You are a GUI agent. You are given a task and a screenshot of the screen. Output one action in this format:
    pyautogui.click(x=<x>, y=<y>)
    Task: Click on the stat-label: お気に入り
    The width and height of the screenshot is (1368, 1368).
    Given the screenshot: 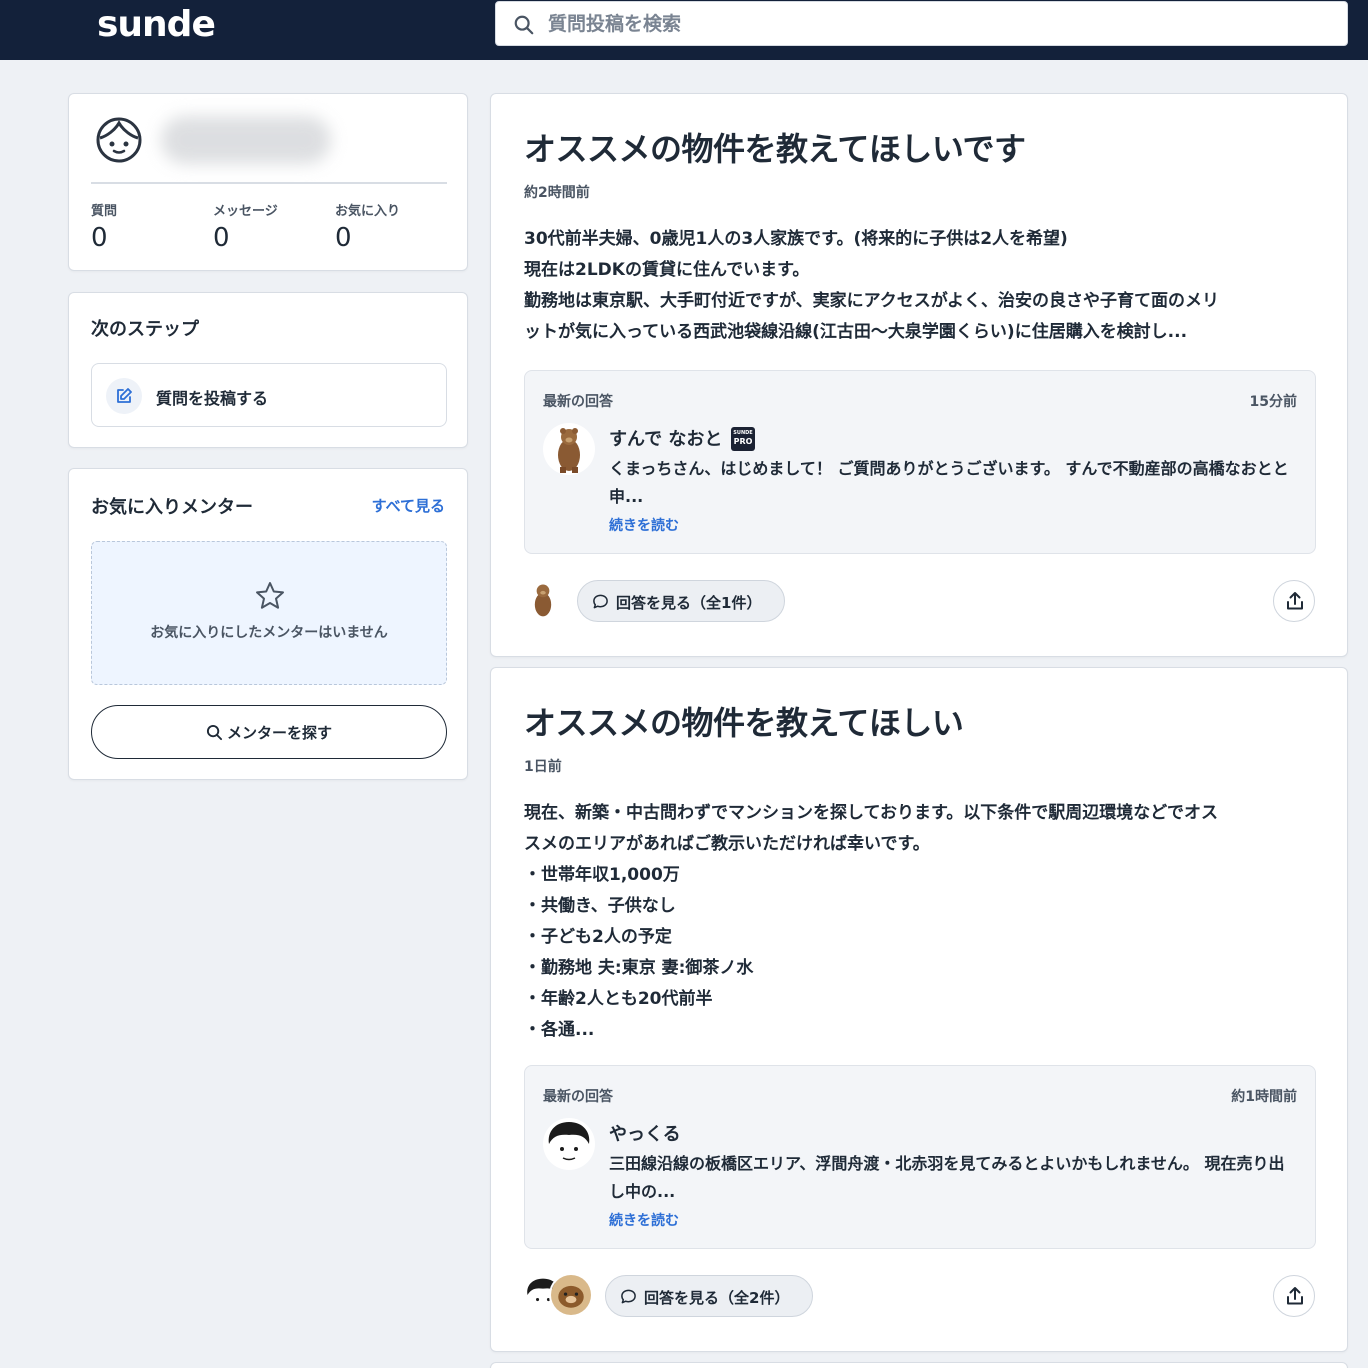 What is the action you would take?
    pyautogui.click(x=368, y=211)
    